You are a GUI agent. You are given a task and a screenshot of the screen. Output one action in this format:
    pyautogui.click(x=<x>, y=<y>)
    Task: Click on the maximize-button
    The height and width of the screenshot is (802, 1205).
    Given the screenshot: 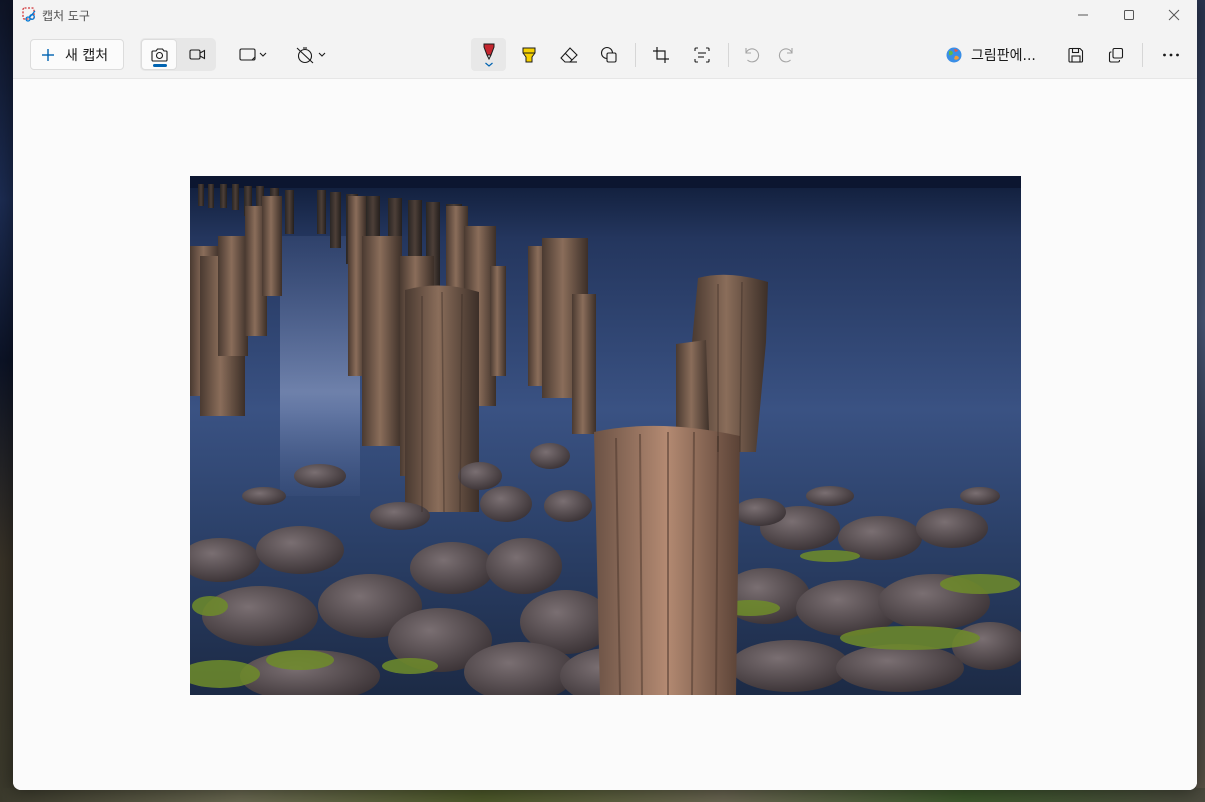 What is the action you would take?
    pyautogui.click(x=1129, y=15)
    